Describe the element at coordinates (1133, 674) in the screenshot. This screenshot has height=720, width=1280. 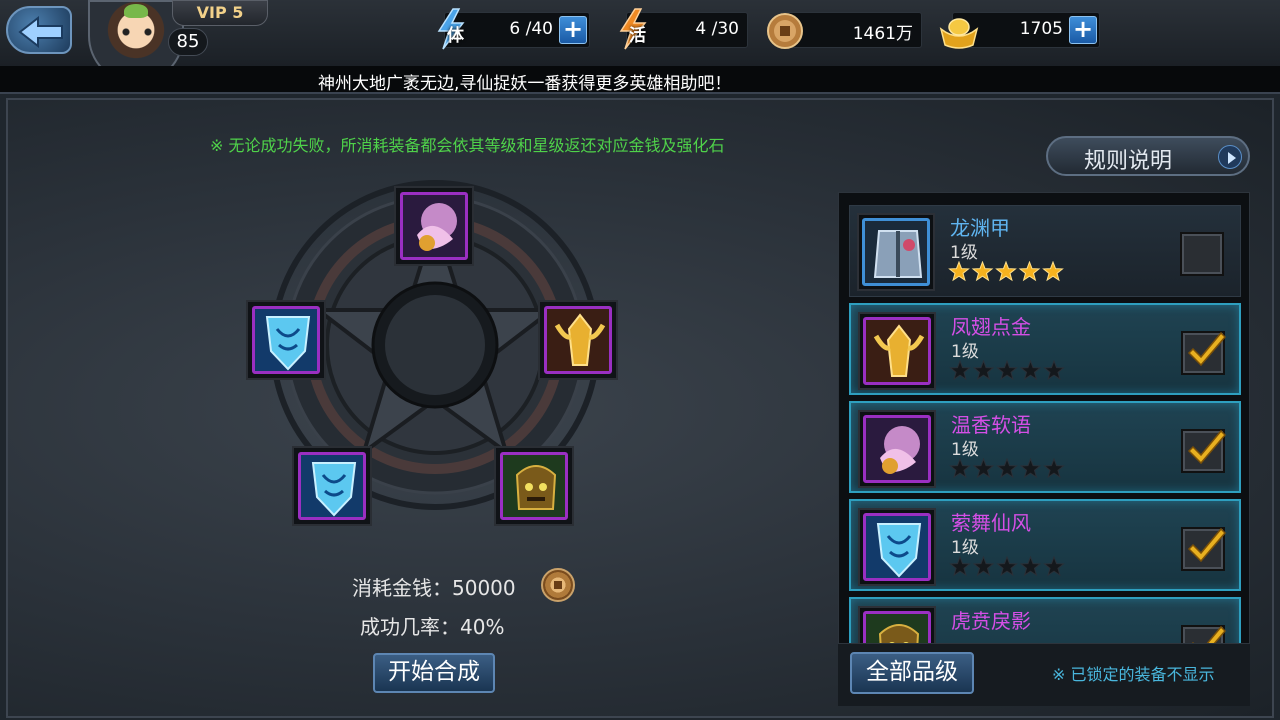
I see `locked-equipment-note: ※ 已锁定的装备不显示` at that location.